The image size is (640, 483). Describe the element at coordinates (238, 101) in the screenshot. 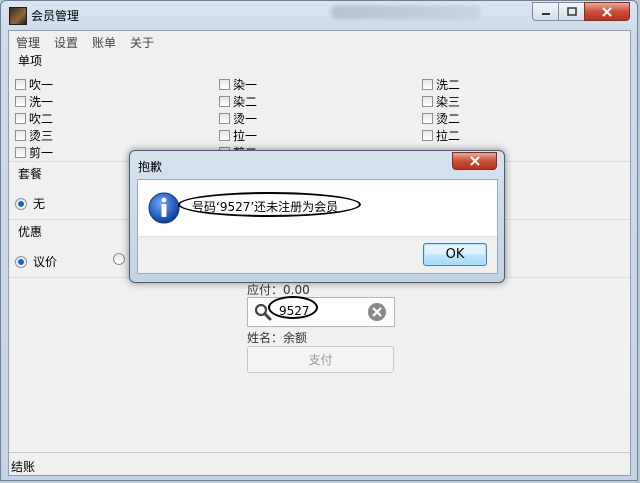

I see `checkbox-item: 染二` at that location.